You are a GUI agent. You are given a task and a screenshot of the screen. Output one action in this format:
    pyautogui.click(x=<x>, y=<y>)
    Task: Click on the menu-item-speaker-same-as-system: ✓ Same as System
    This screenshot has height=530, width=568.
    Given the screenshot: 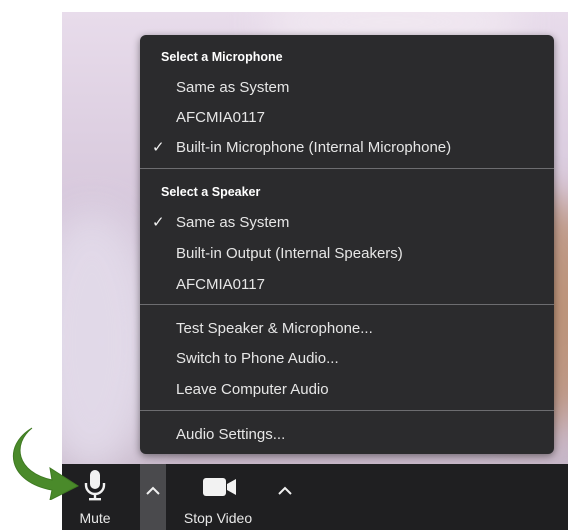 What is the action you would take?
    pyautogui.click(x=347, y=223)
    